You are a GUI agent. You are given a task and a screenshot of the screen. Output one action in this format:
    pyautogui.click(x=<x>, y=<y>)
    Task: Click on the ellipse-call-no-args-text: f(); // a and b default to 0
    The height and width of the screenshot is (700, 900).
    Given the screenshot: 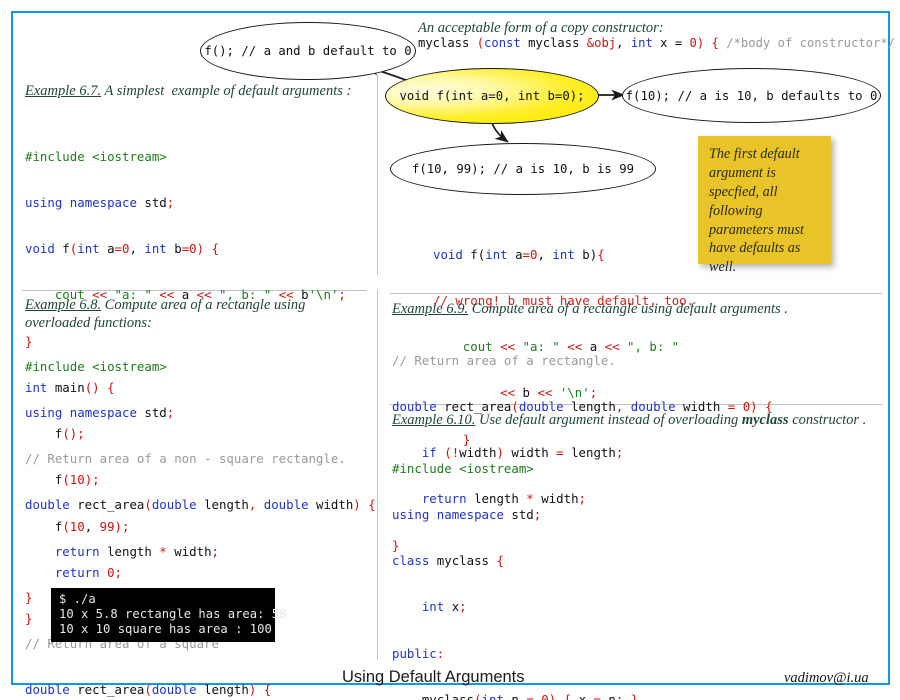 What is the action you would take?
    pyautogui.click(x=308, y=51)
    